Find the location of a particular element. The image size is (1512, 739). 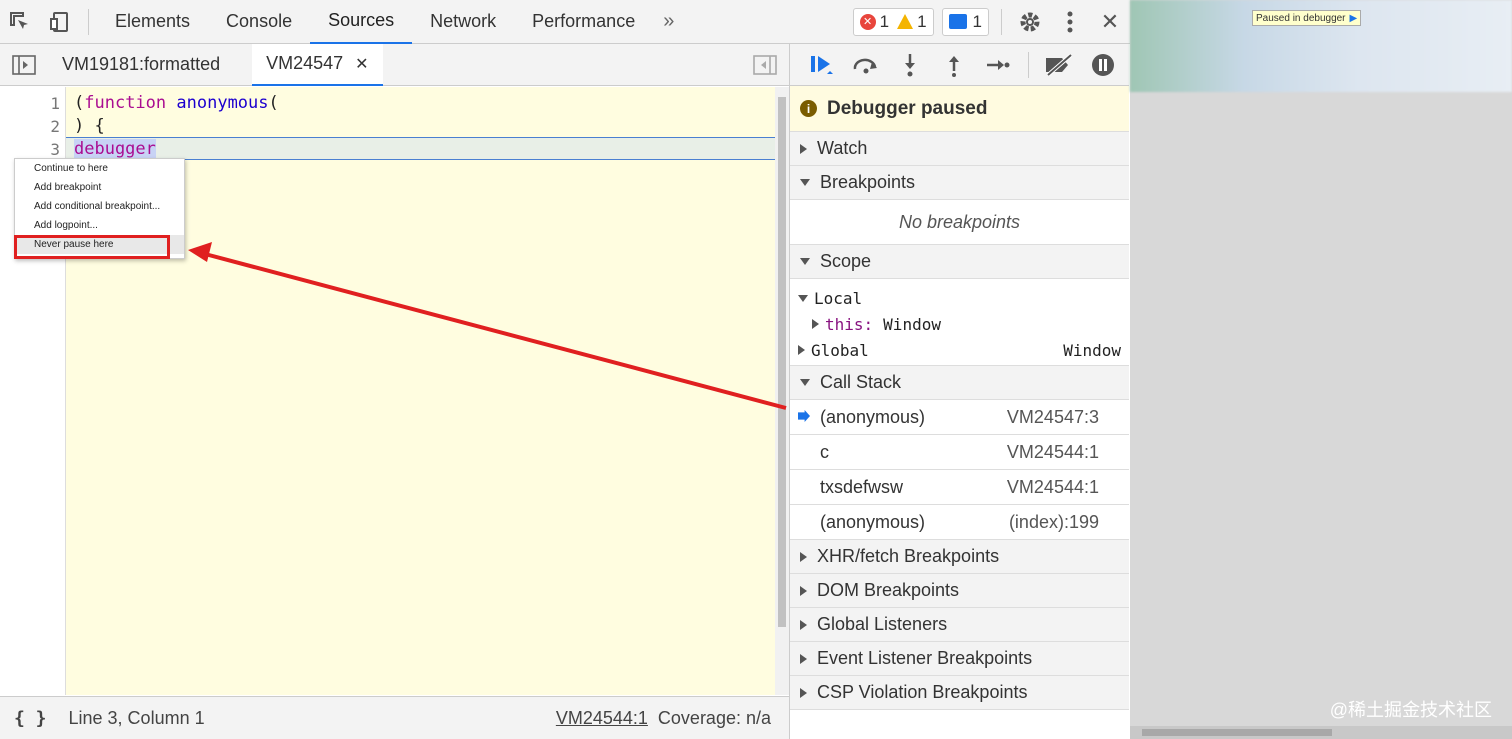

warning-count: 1 is located at coordinates (922, 21).